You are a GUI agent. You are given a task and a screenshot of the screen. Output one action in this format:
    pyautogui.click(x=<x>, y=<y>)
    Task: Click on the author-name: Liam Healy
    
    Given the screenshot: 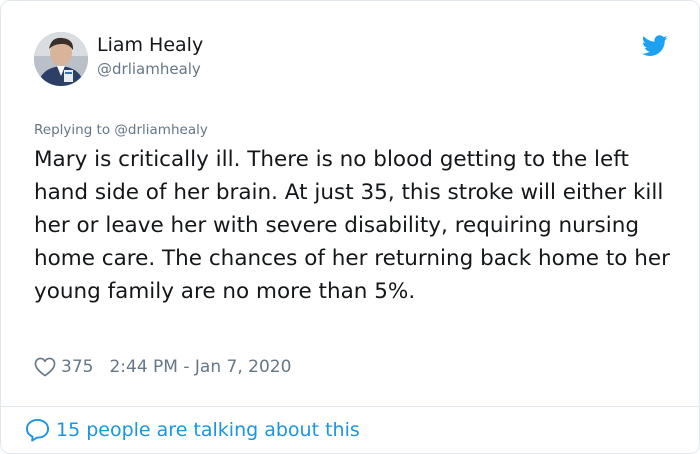 What is the action you would take?
    pyautogui.click(x=150, y=45)
    